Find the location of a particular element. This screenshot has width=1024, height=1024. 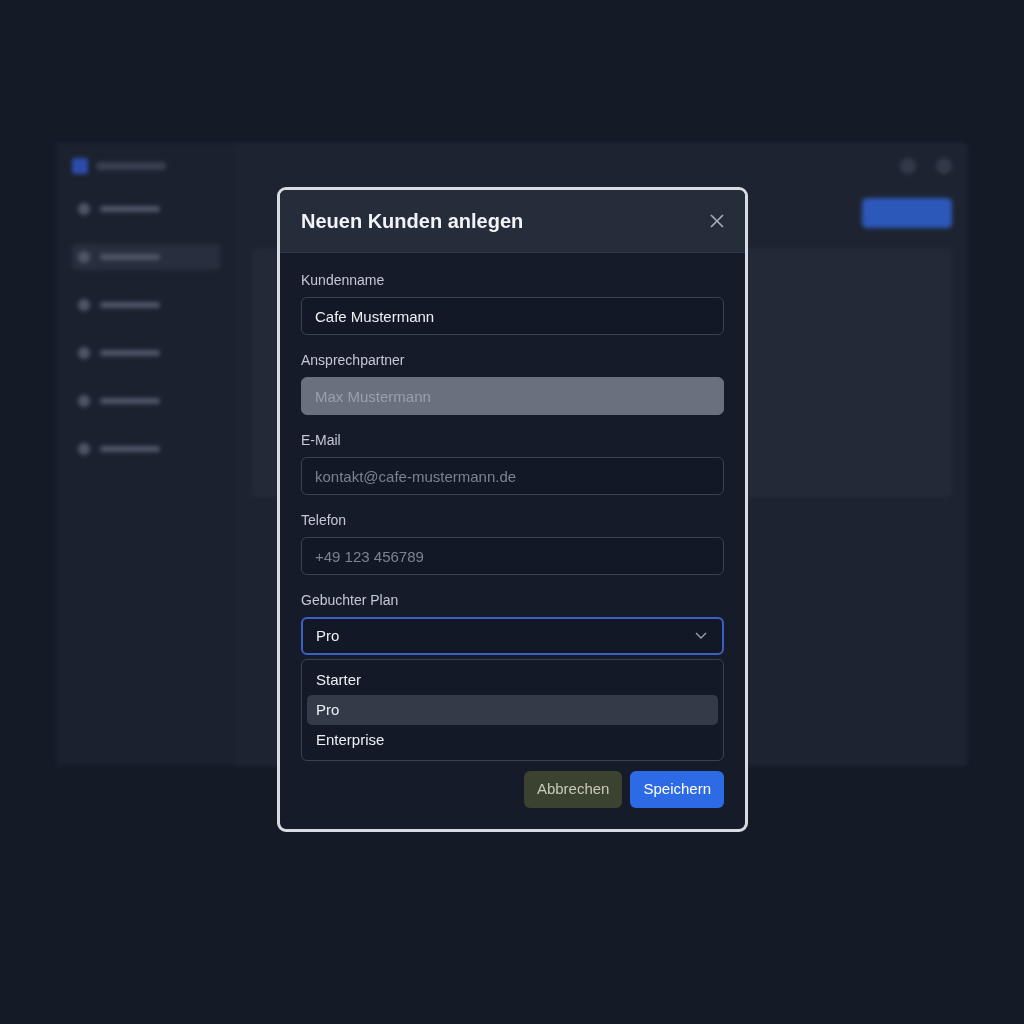

dropdown-option: Starter is located at coordinates (512, 680).